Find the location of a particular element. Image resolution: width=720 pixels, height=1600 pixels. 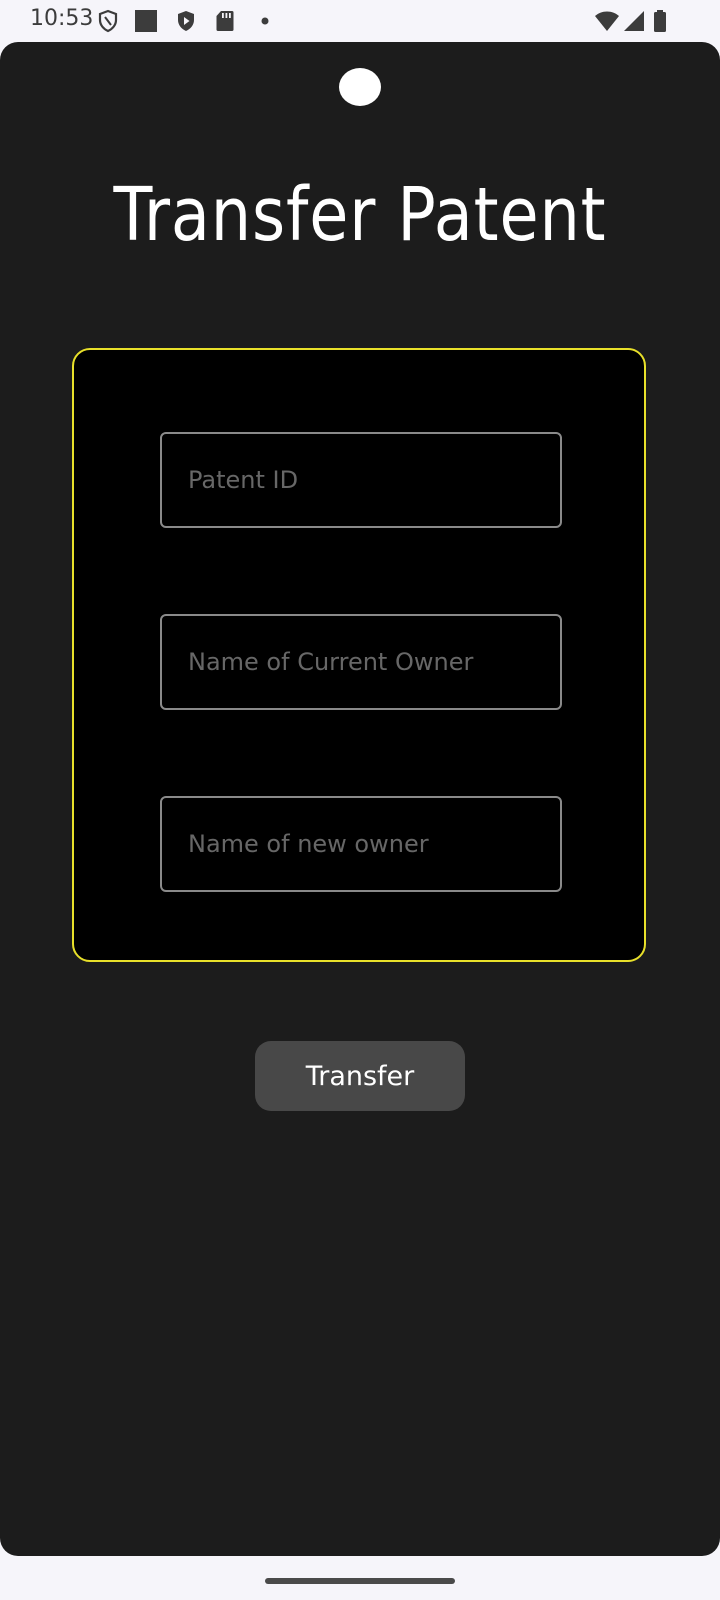

dot-icon is located at coordinates (265, 21).